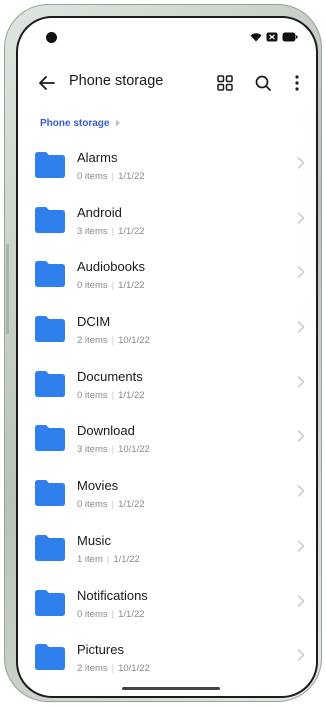  Describe the element at coordinates (100, 650) in the screenshot. I see `folder-name: Pictures` at that location.